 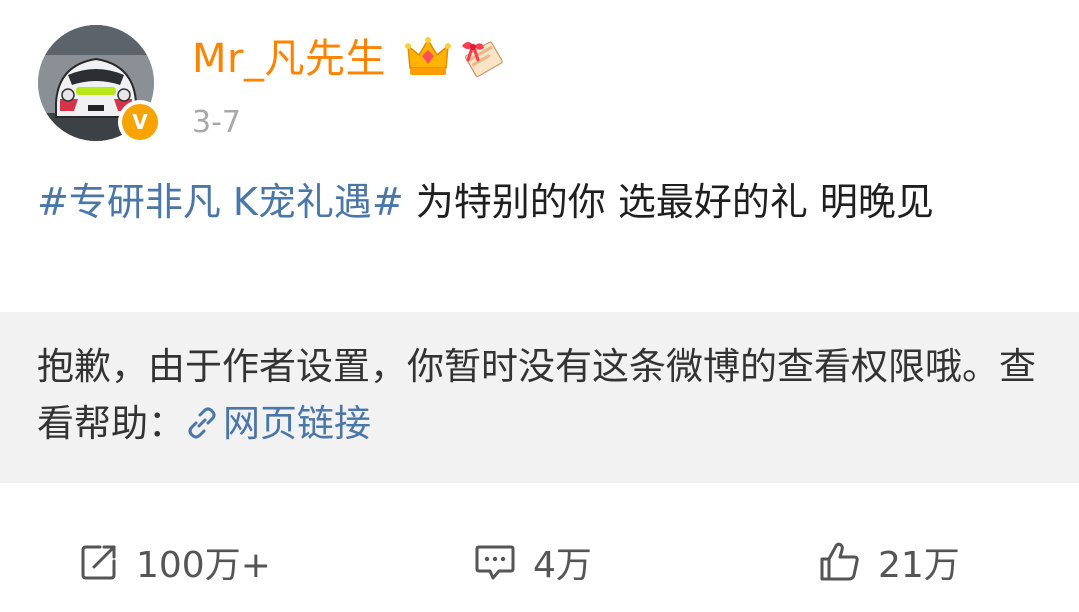 I want to click on comment-icon, so click(x=495, y=562).